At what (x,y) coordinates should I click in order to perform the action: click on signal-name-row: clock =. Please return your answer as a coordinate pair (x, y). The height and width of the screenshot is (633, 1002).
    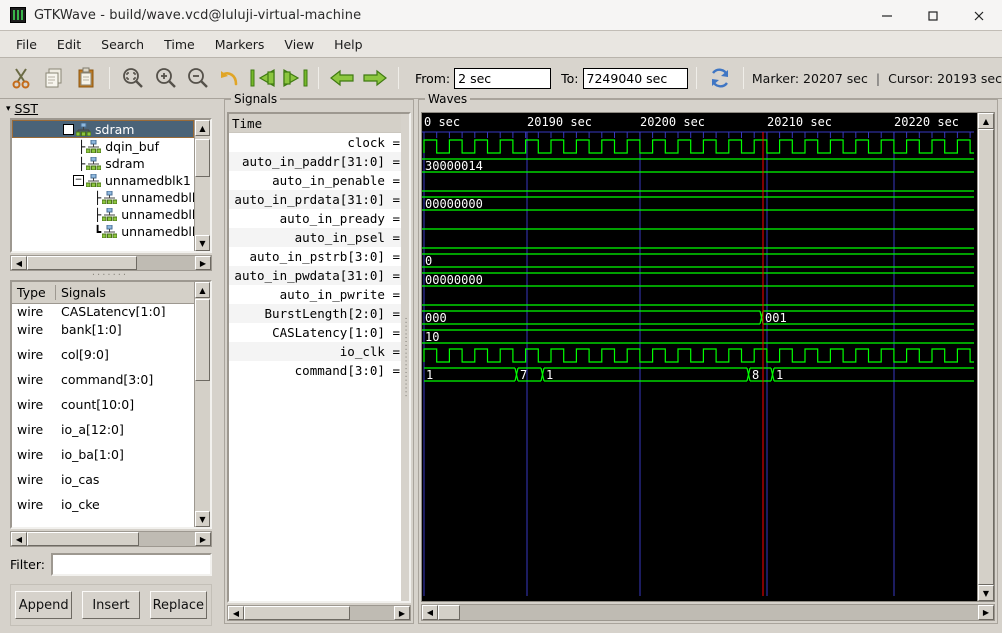
    Looking at the image, I should click on (315, 142).